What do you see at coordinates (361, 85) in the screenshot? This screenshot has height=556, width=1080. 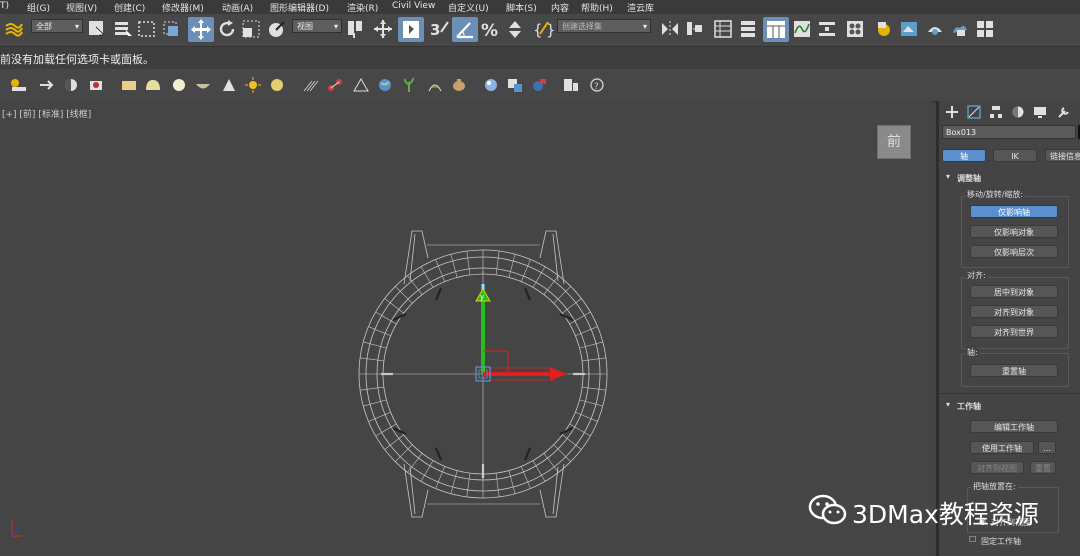 I see `helper-icon` at bounding box center [361, 85].